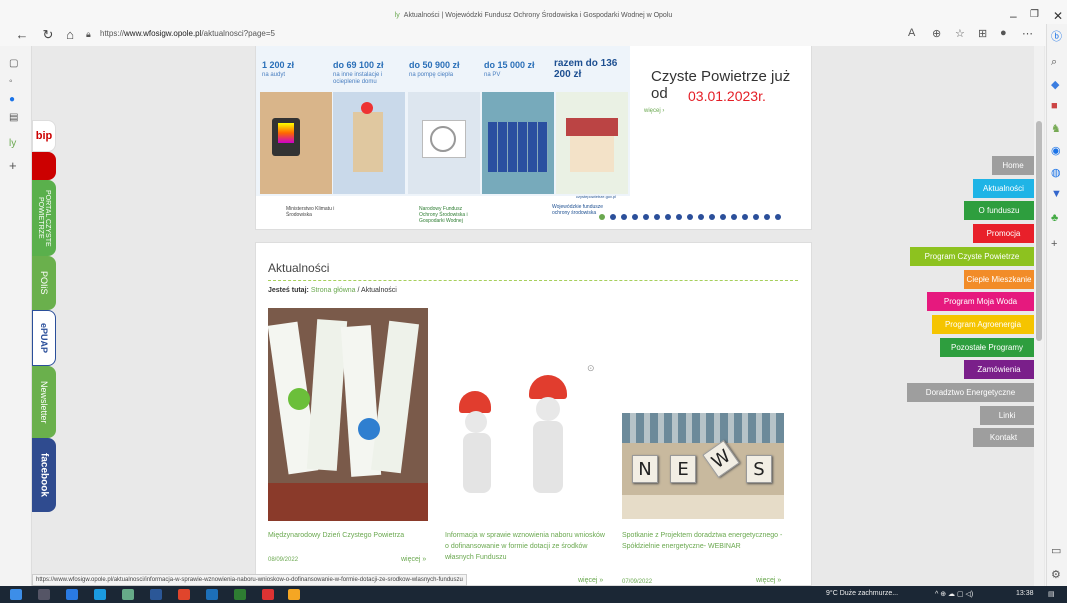 The width and height of the screenshot is (1067, 603). Describe the element at coordinates (999, 211) in the screenshot. I see `menu-item: O funduszu` at that location.